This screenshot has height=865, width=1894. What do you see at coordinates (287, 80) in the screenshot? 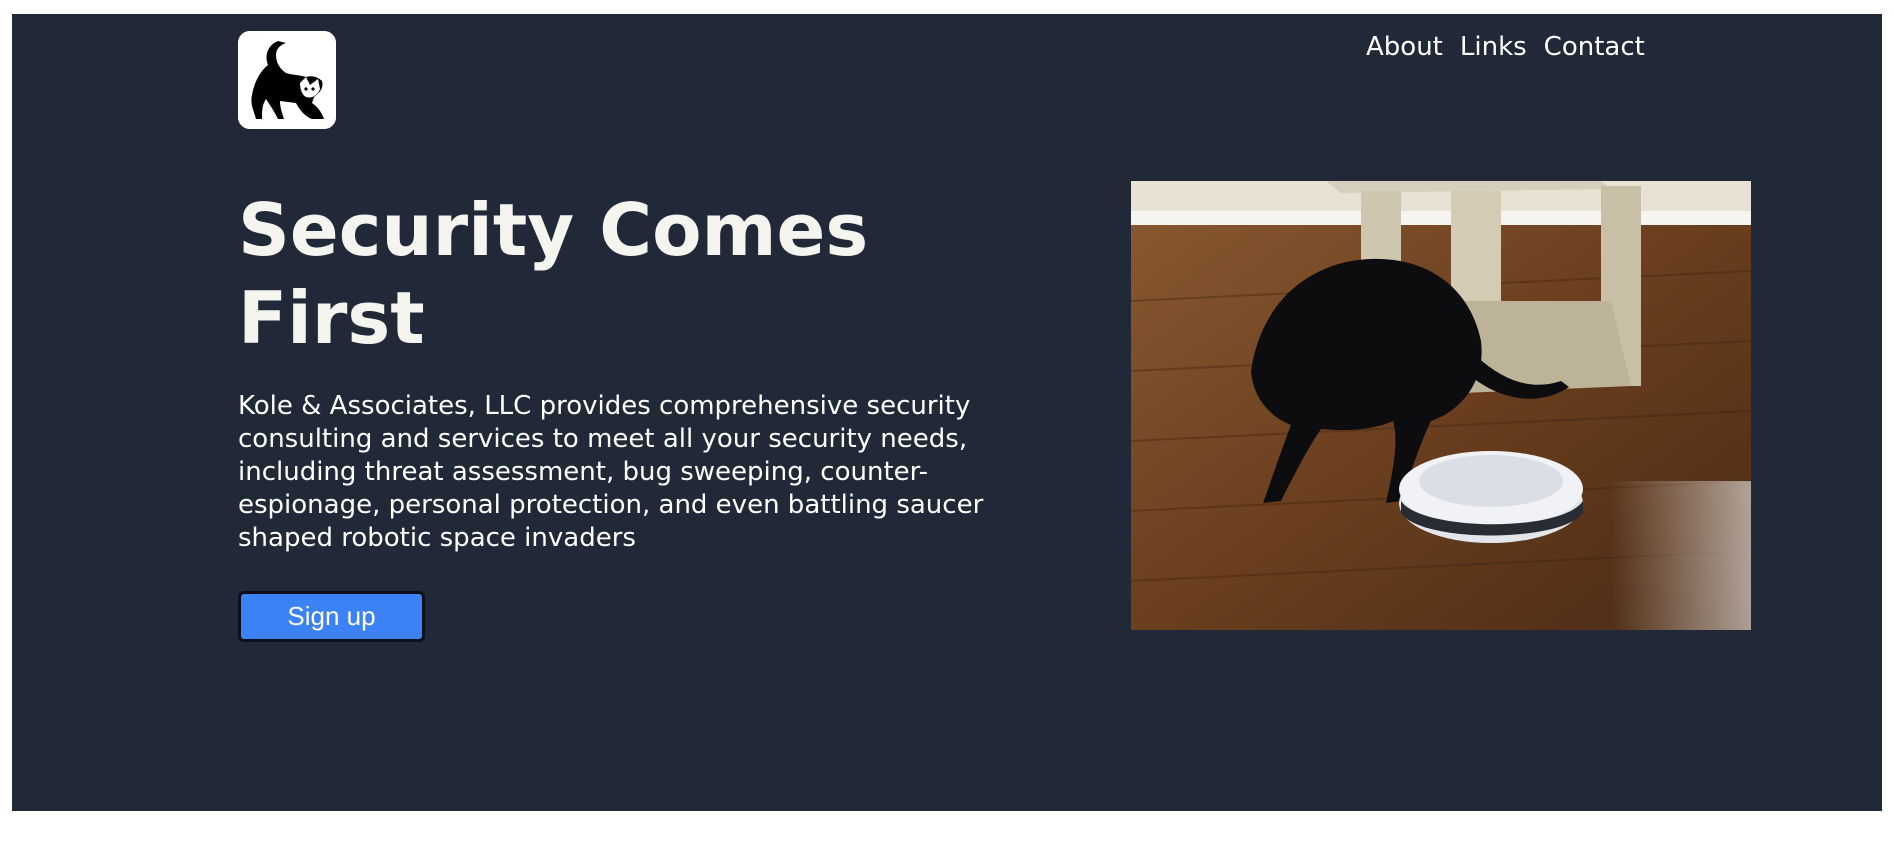
I see `cat-logo-icon` at bounding box center [287, 80].